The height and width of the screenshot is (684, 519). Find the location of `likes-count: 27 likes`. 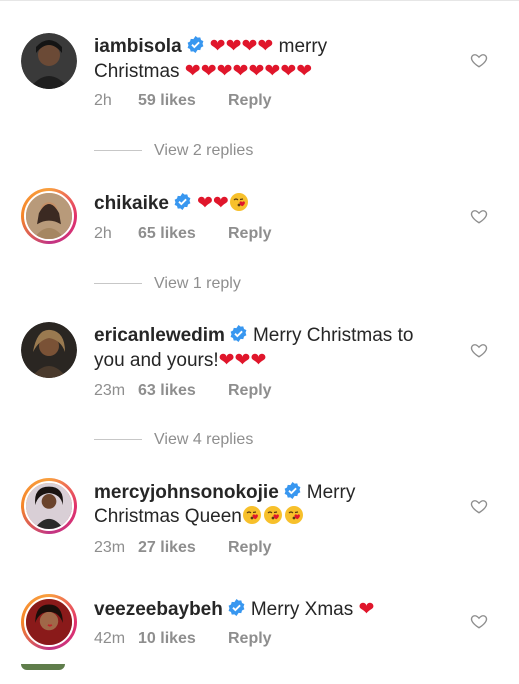

likes-count: 27 likes is located at coordinates (183, 548).